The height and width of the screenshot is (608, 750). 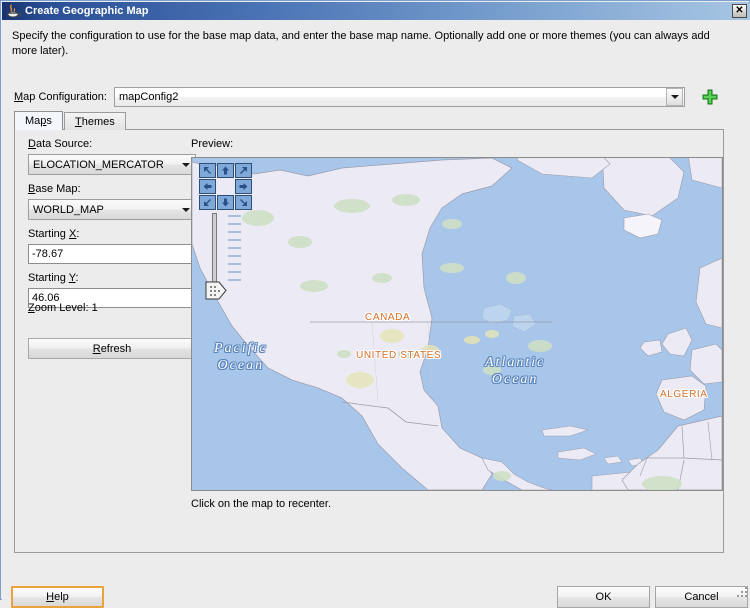 I want to click on starting-x-label: Starting X:, so click(x=54, y=234).